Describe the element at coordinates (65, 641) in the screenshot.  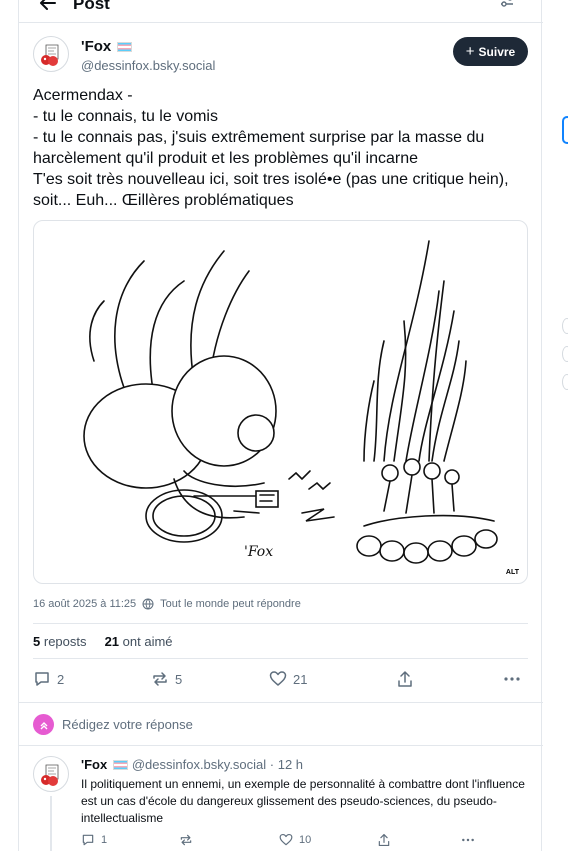
I see `reposts-label: reposts` at that location.